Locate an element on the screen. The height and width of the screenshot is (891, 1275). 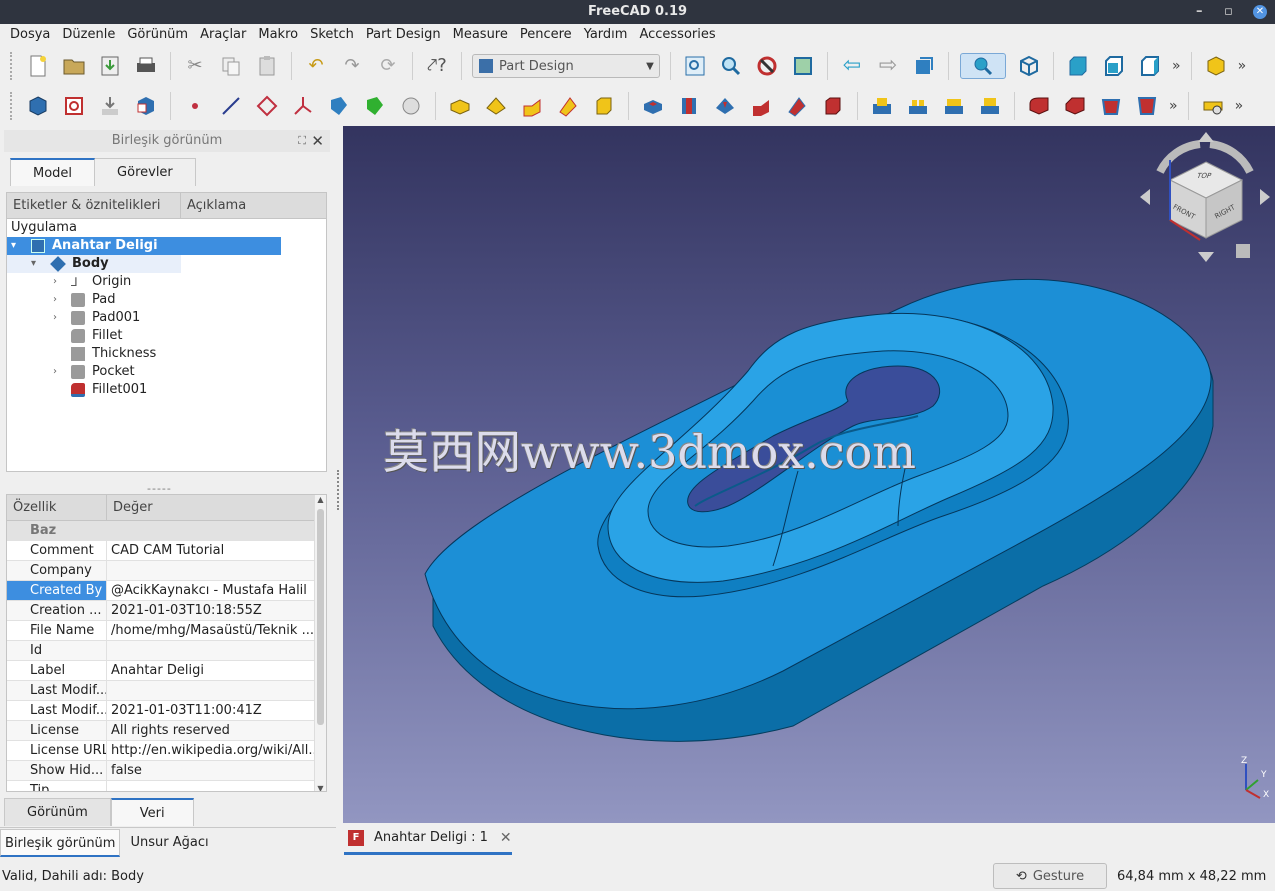
subtractive-loft-icon is located at coordinates (761, 106).